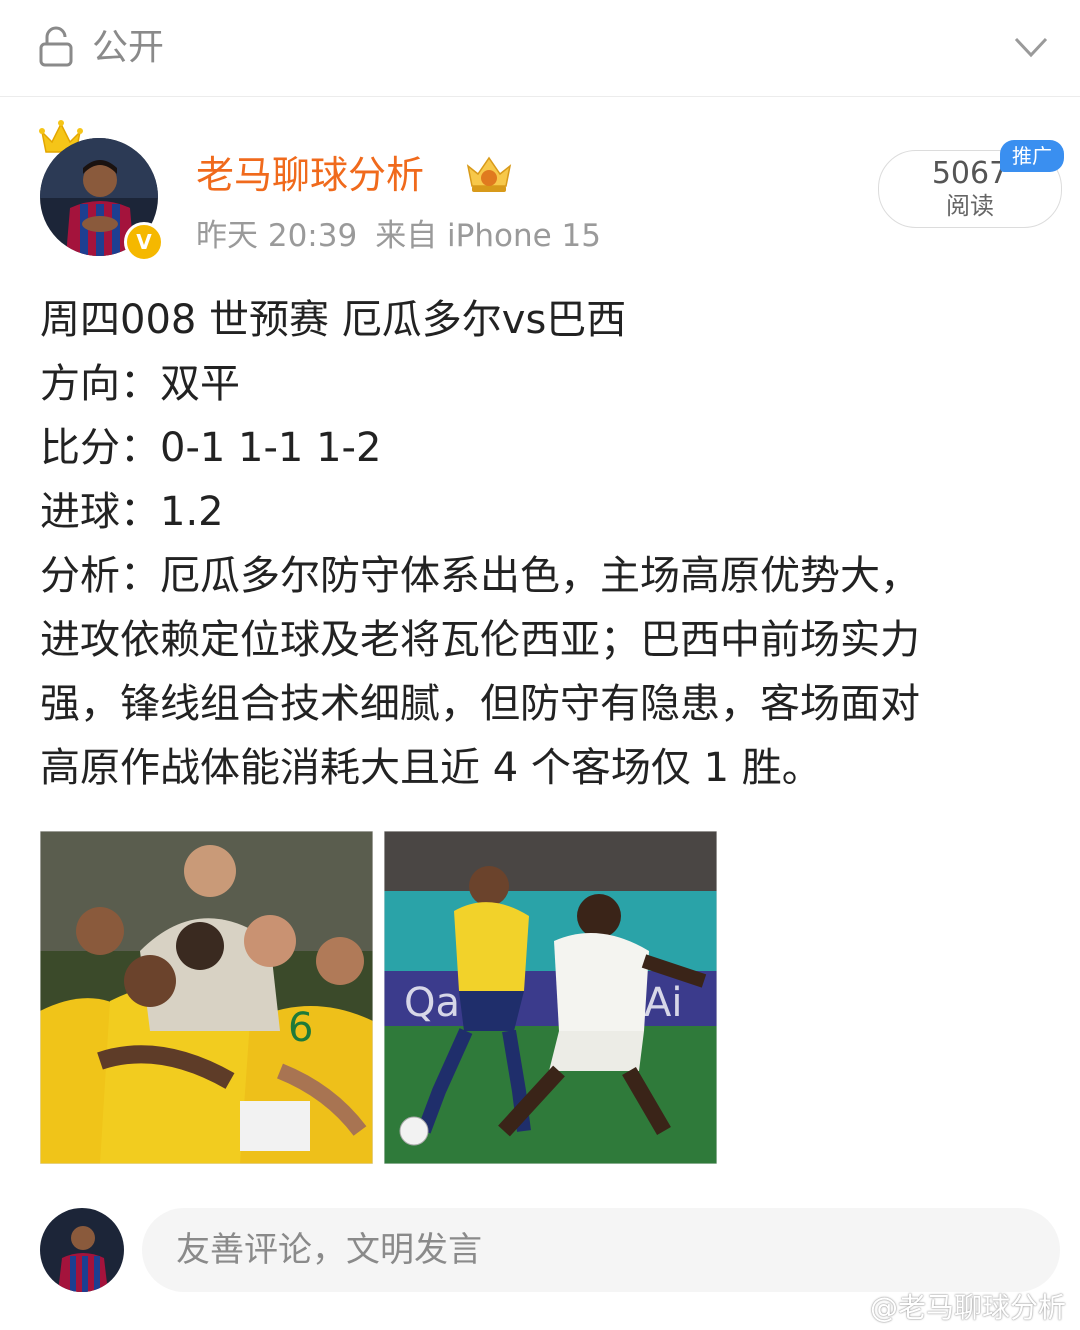 The height and width of the screenshot is (1330, 1080). What do you see at coordinates (329, 1250) in the screenshot?
I see `comment-placeholder: 友善评论，文明发言` at bounding box center [329, 1250].